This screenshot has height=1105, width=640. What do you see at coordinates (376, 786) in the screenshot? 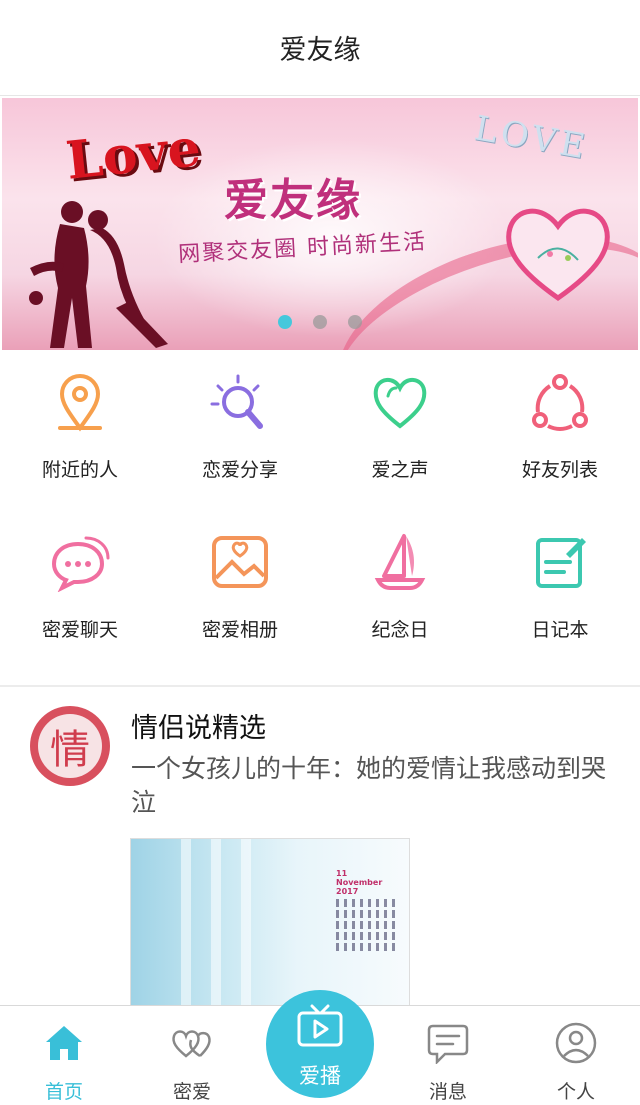
I see `article-headline: 一个女孩儿的十年：她的爱情让我感动到哭泣` at bounding box center [376, 786].